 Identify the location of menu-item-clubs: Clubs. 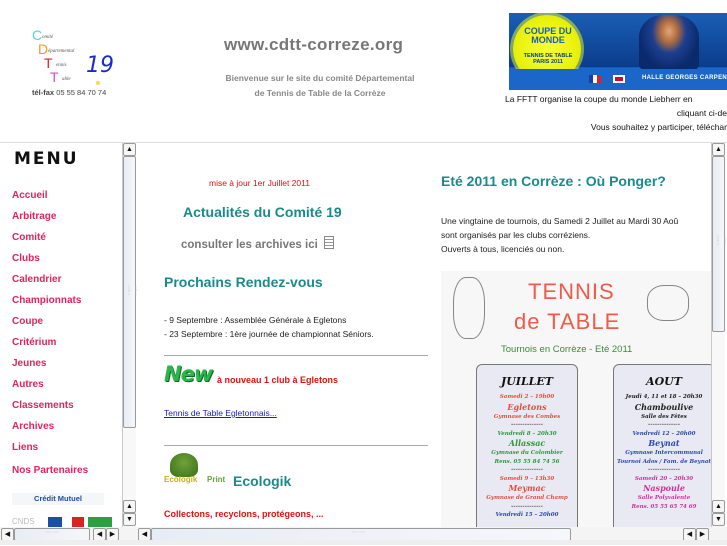
(50, 262).